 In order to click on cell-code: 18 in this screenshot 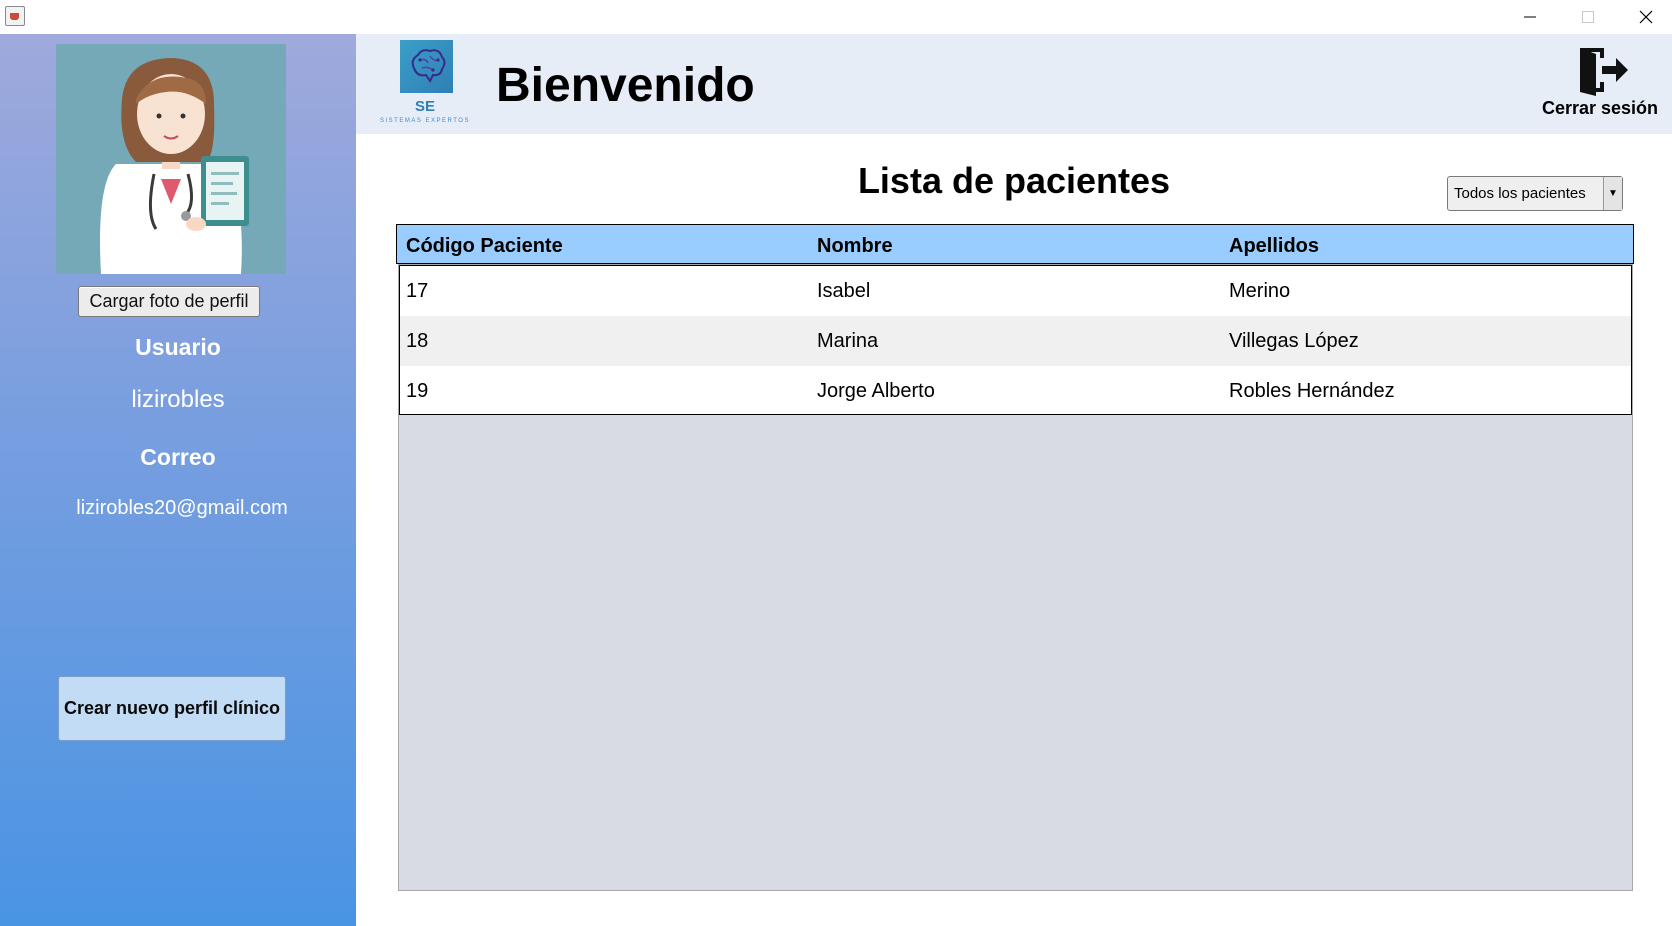, I will do `click(417, 341)`.